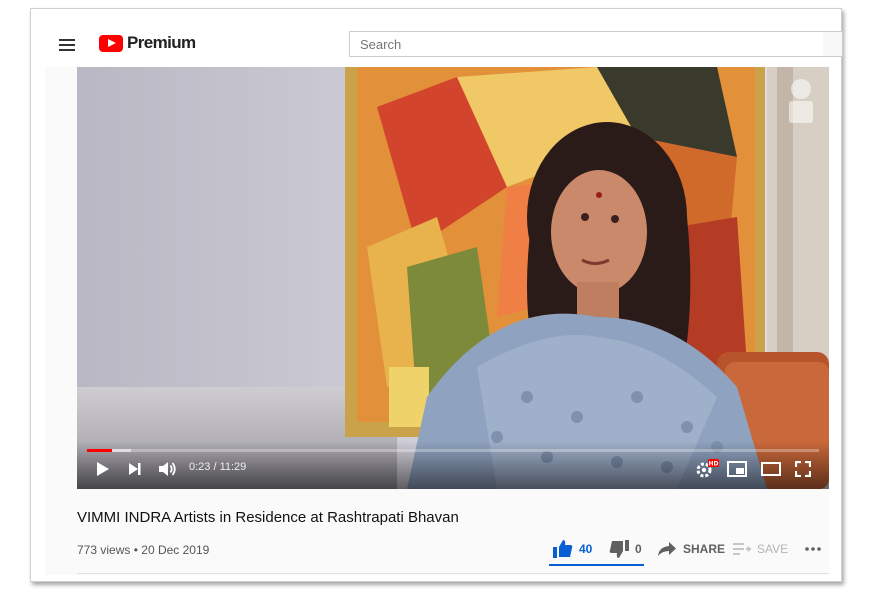 This screenshot has width=871, height=595. I want to click on dislike-count: 0, so click(638, 549).